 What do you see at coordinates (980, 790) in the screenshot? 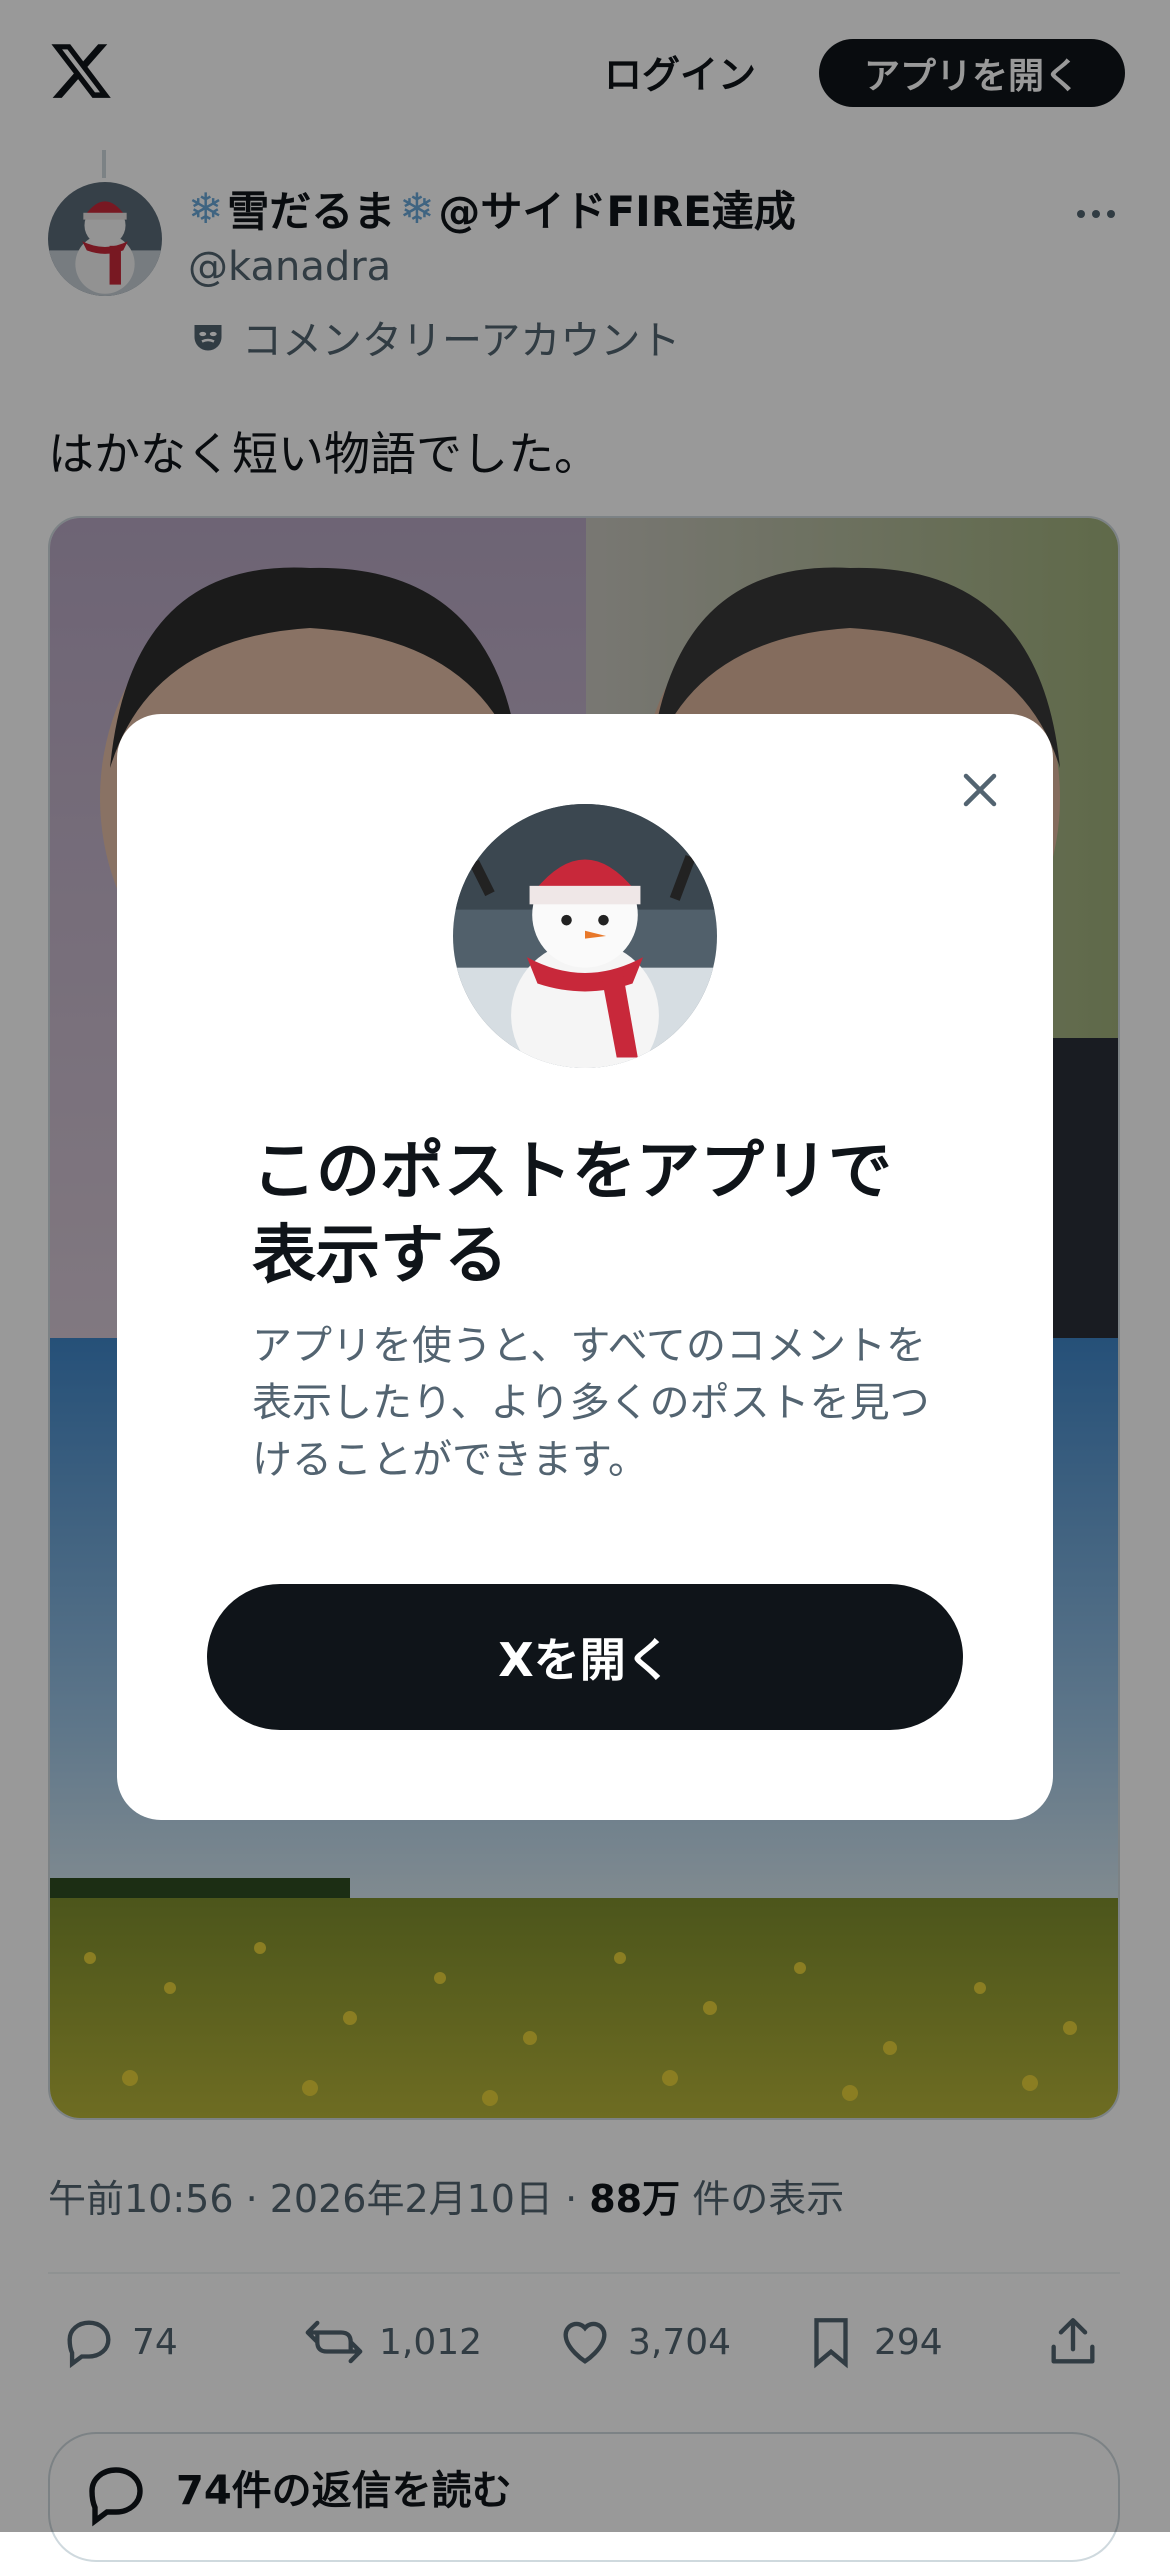
I see `close-icon` at bounding box center [980, 790].